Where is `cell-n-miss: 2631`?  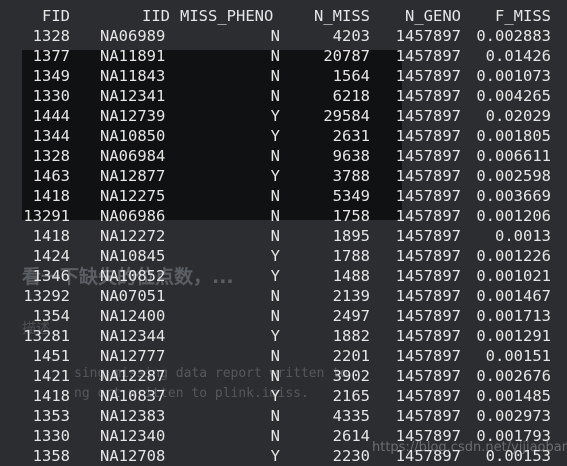
cell-n-miss: 2631 is located at coordinates (351, 136).